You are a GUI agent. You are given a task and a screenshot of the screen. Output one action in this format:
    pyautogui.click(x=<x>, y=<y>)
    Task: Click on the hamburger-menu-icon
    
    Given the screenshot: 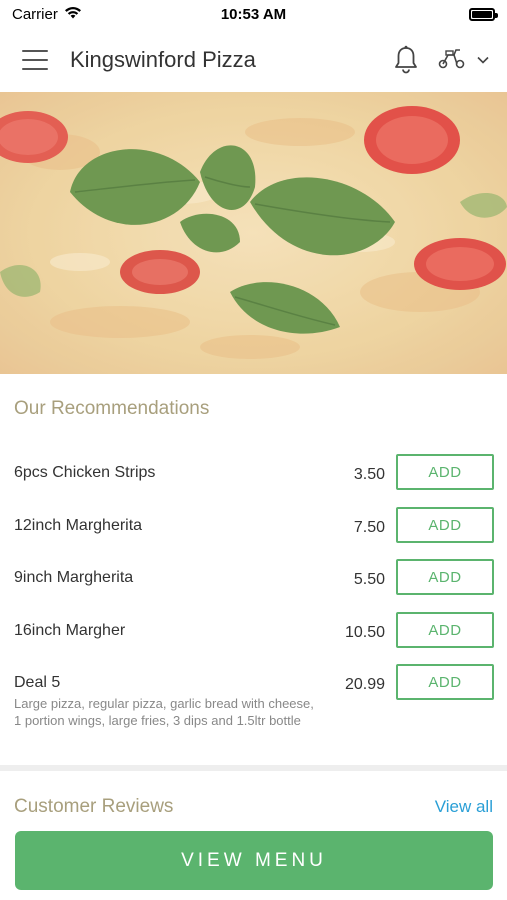 What is the action you would take?
    pyautogui.click(x=35, y=60)
    